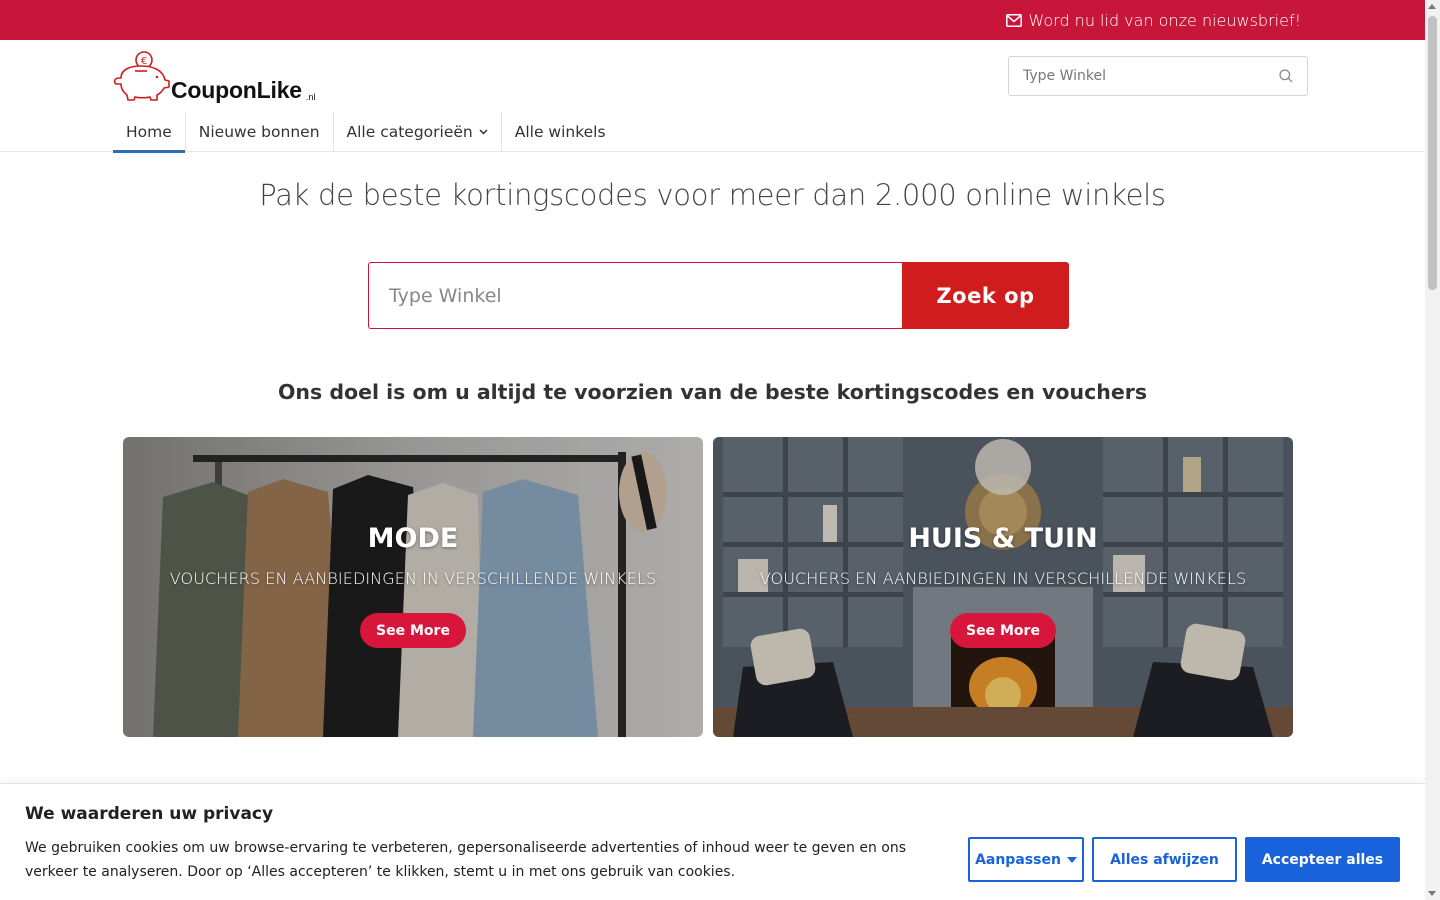 This screenshot has height=900, width=1440. What do you see at coordinates (1018, 859) in the screenshot?
I see `customize-label: Aanpassen` at bounding box center [1018, 859].